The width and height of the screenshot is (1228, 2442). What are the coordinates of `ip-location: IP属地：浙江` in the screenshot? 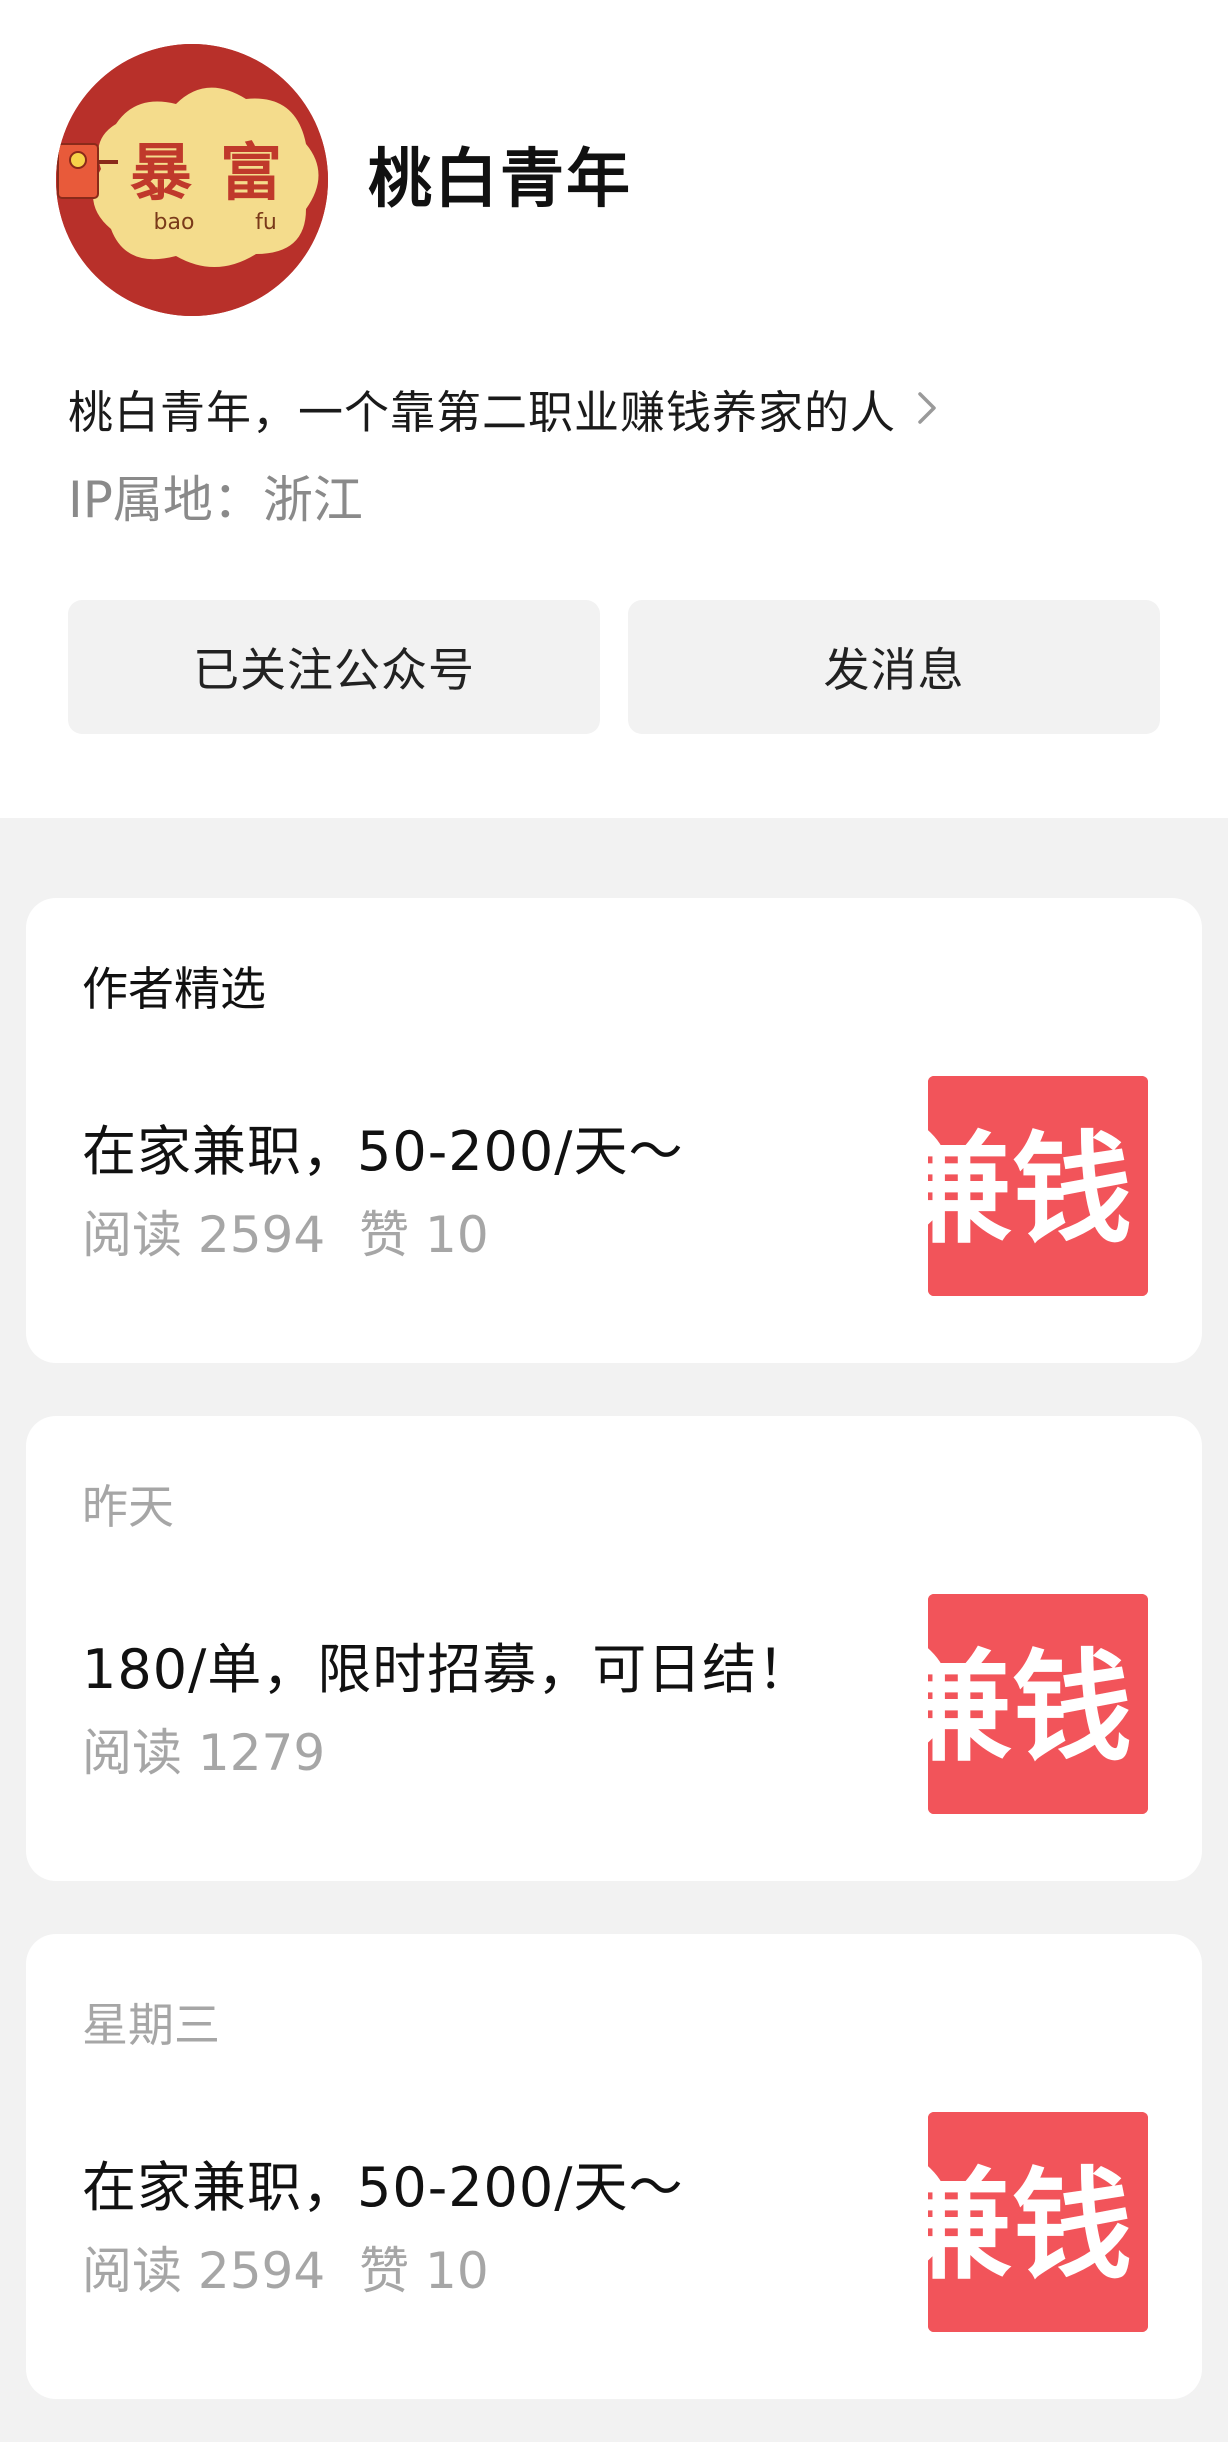 It's located at (215, 500).